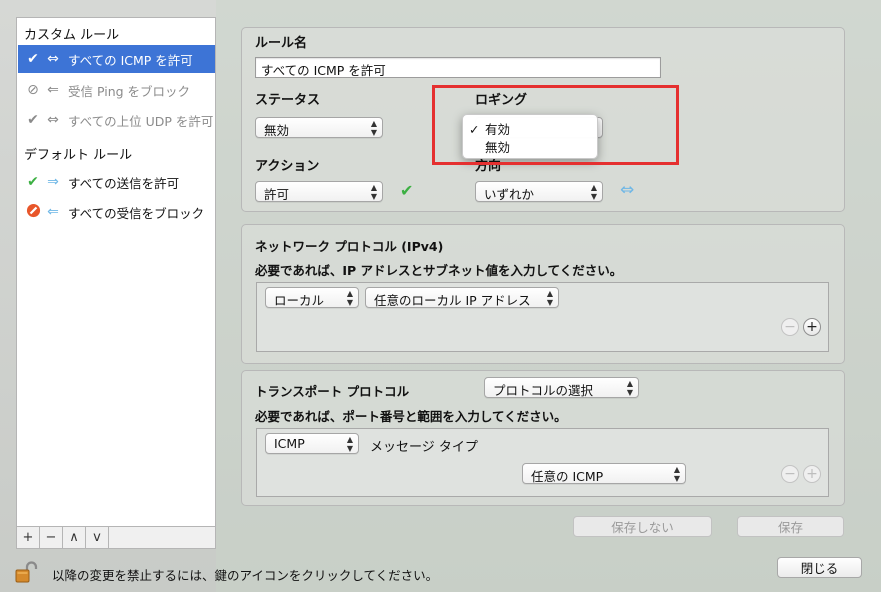 The height and width of the screenshot is (592, 881). I want to click on lock-icon, so click(27, 573).